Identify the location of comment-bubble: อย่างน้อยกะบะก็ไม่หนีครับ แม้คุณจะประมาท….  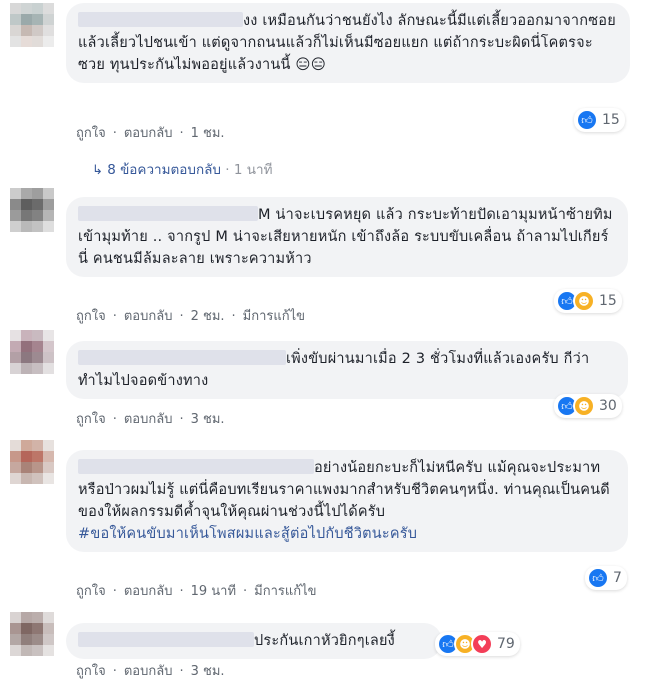
(347, 501).